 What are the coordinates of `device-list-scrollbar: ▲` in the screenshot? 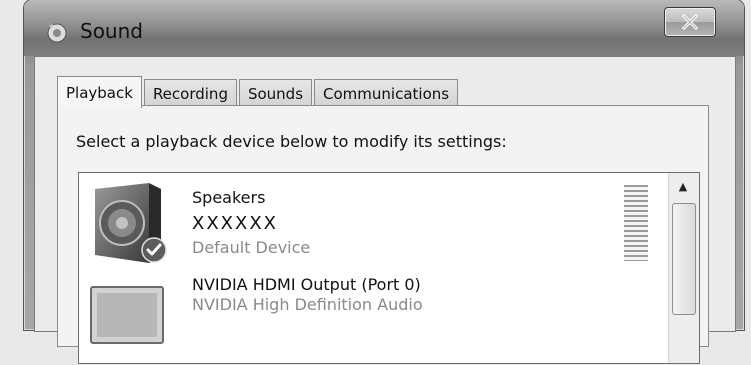 It's located at (683, 268).